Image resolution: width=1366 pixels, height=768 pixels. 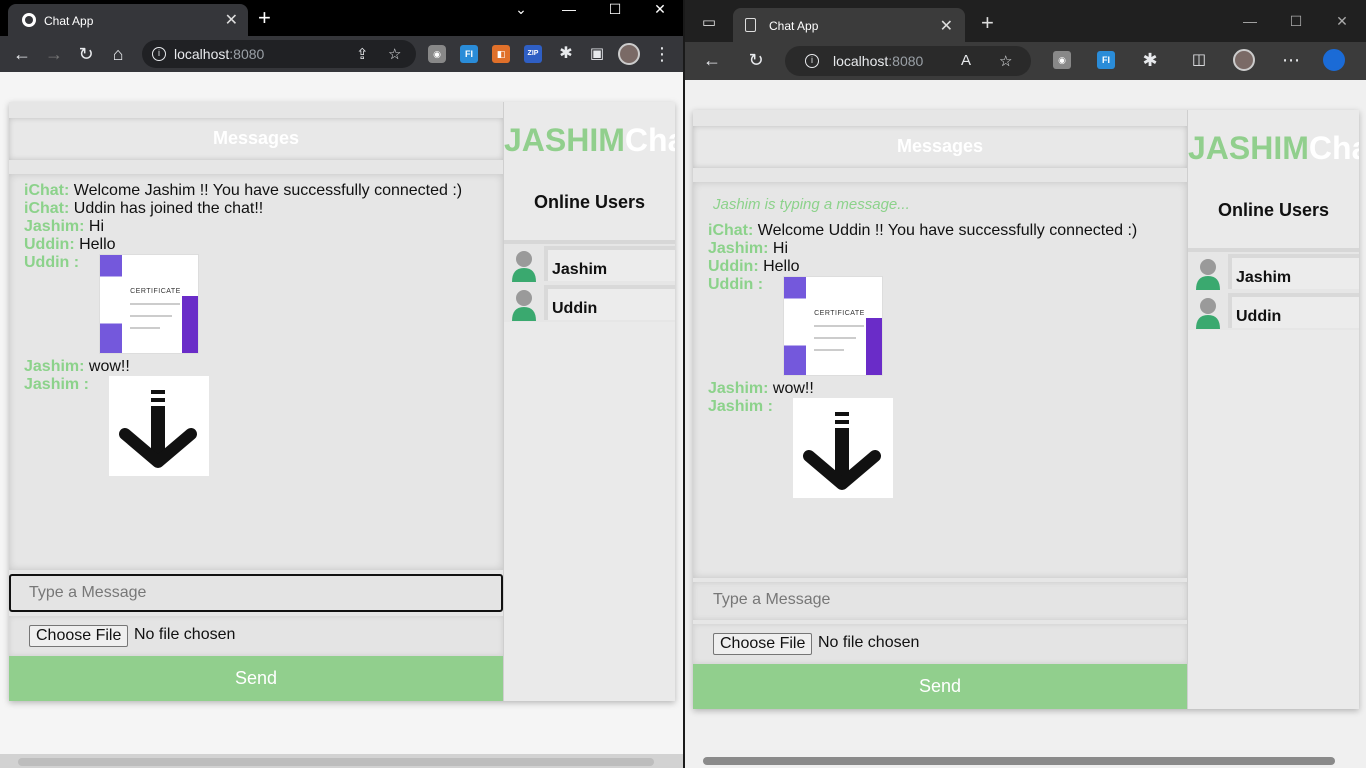 What do you see at coordinates (533, 54) in the screenshot?
I see `zip-extension-icon: ZIP` at bounding box center [533, 54].